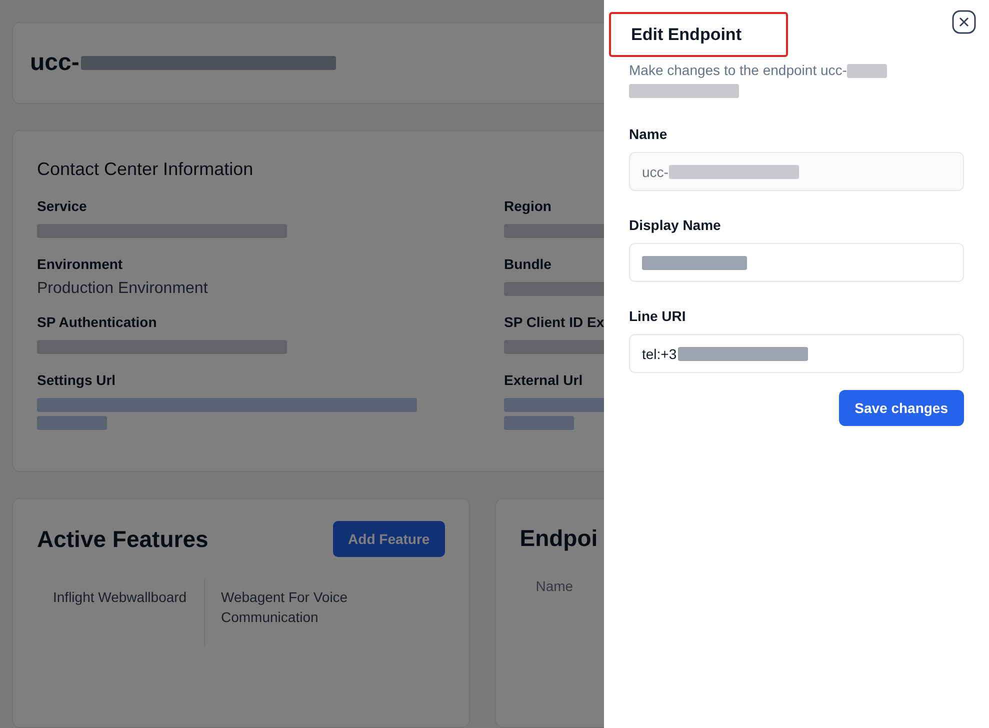 The image size is (989, 728). Describe the element at coordinates (648, 134) in the screenshot. I see `field-label: Name` at that location.